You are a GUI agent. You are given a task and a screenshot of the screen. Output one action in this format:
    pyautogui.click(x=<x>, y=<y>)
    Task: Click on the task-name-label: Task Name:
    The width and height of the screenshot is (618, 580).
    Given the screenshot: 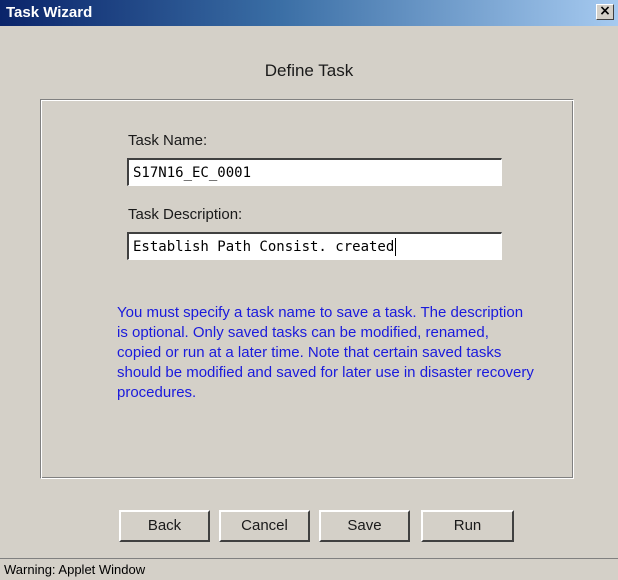 What is the action you would take?
    pyautogui.click(x=168, y=140)
    